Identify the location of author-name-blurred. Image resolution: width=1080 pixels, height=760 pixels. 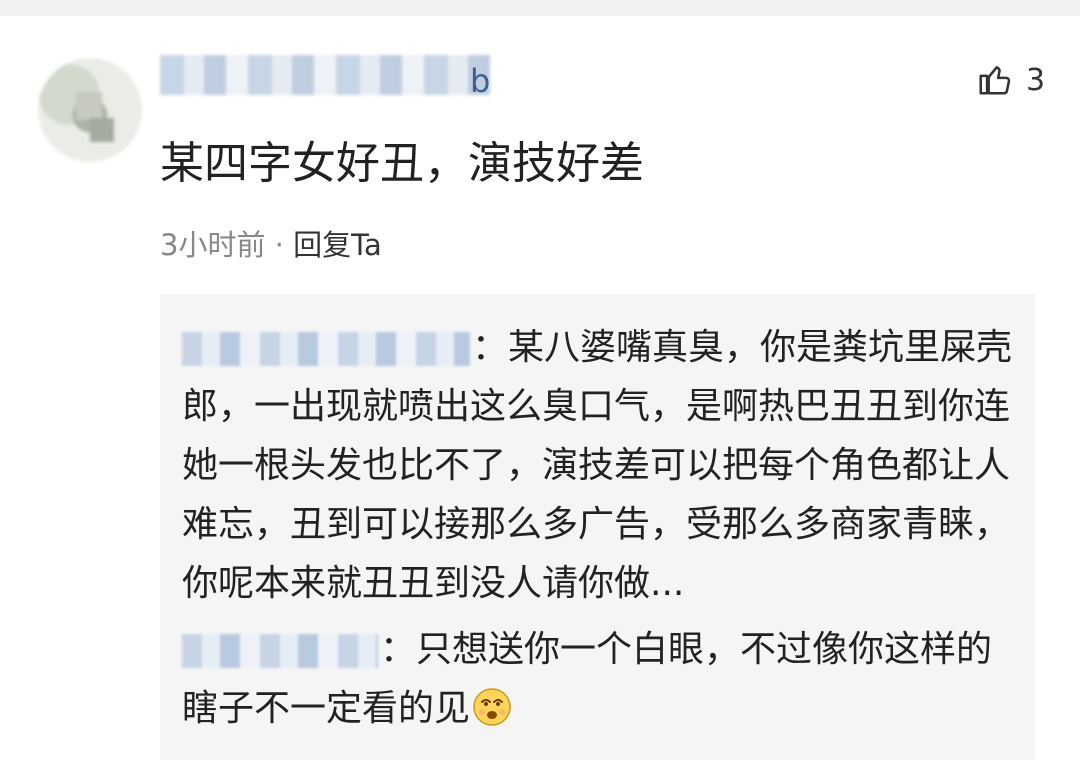
(325, 75).